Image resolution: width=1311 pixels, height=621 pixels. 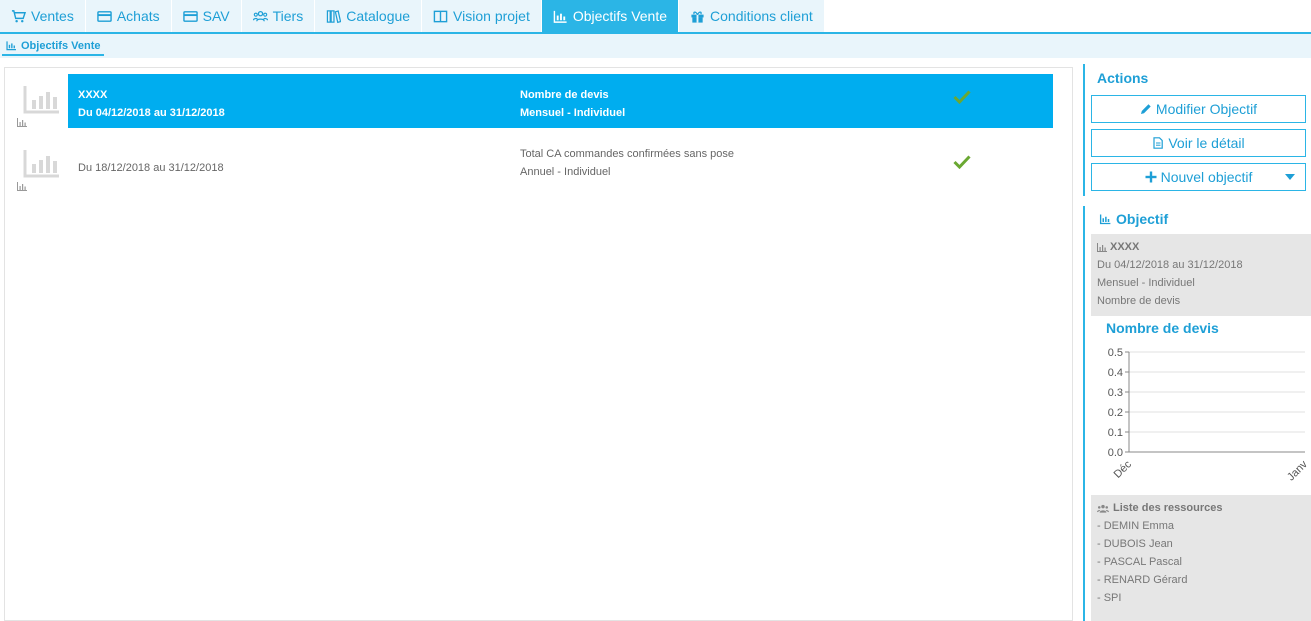 I want to click on y-tick-label: 0.4, so click(x=1115, y=373).